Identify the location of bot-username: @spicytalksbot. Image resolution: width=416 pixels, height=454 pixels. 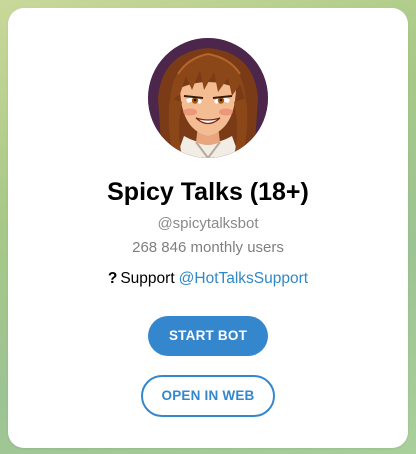
(208, 223).